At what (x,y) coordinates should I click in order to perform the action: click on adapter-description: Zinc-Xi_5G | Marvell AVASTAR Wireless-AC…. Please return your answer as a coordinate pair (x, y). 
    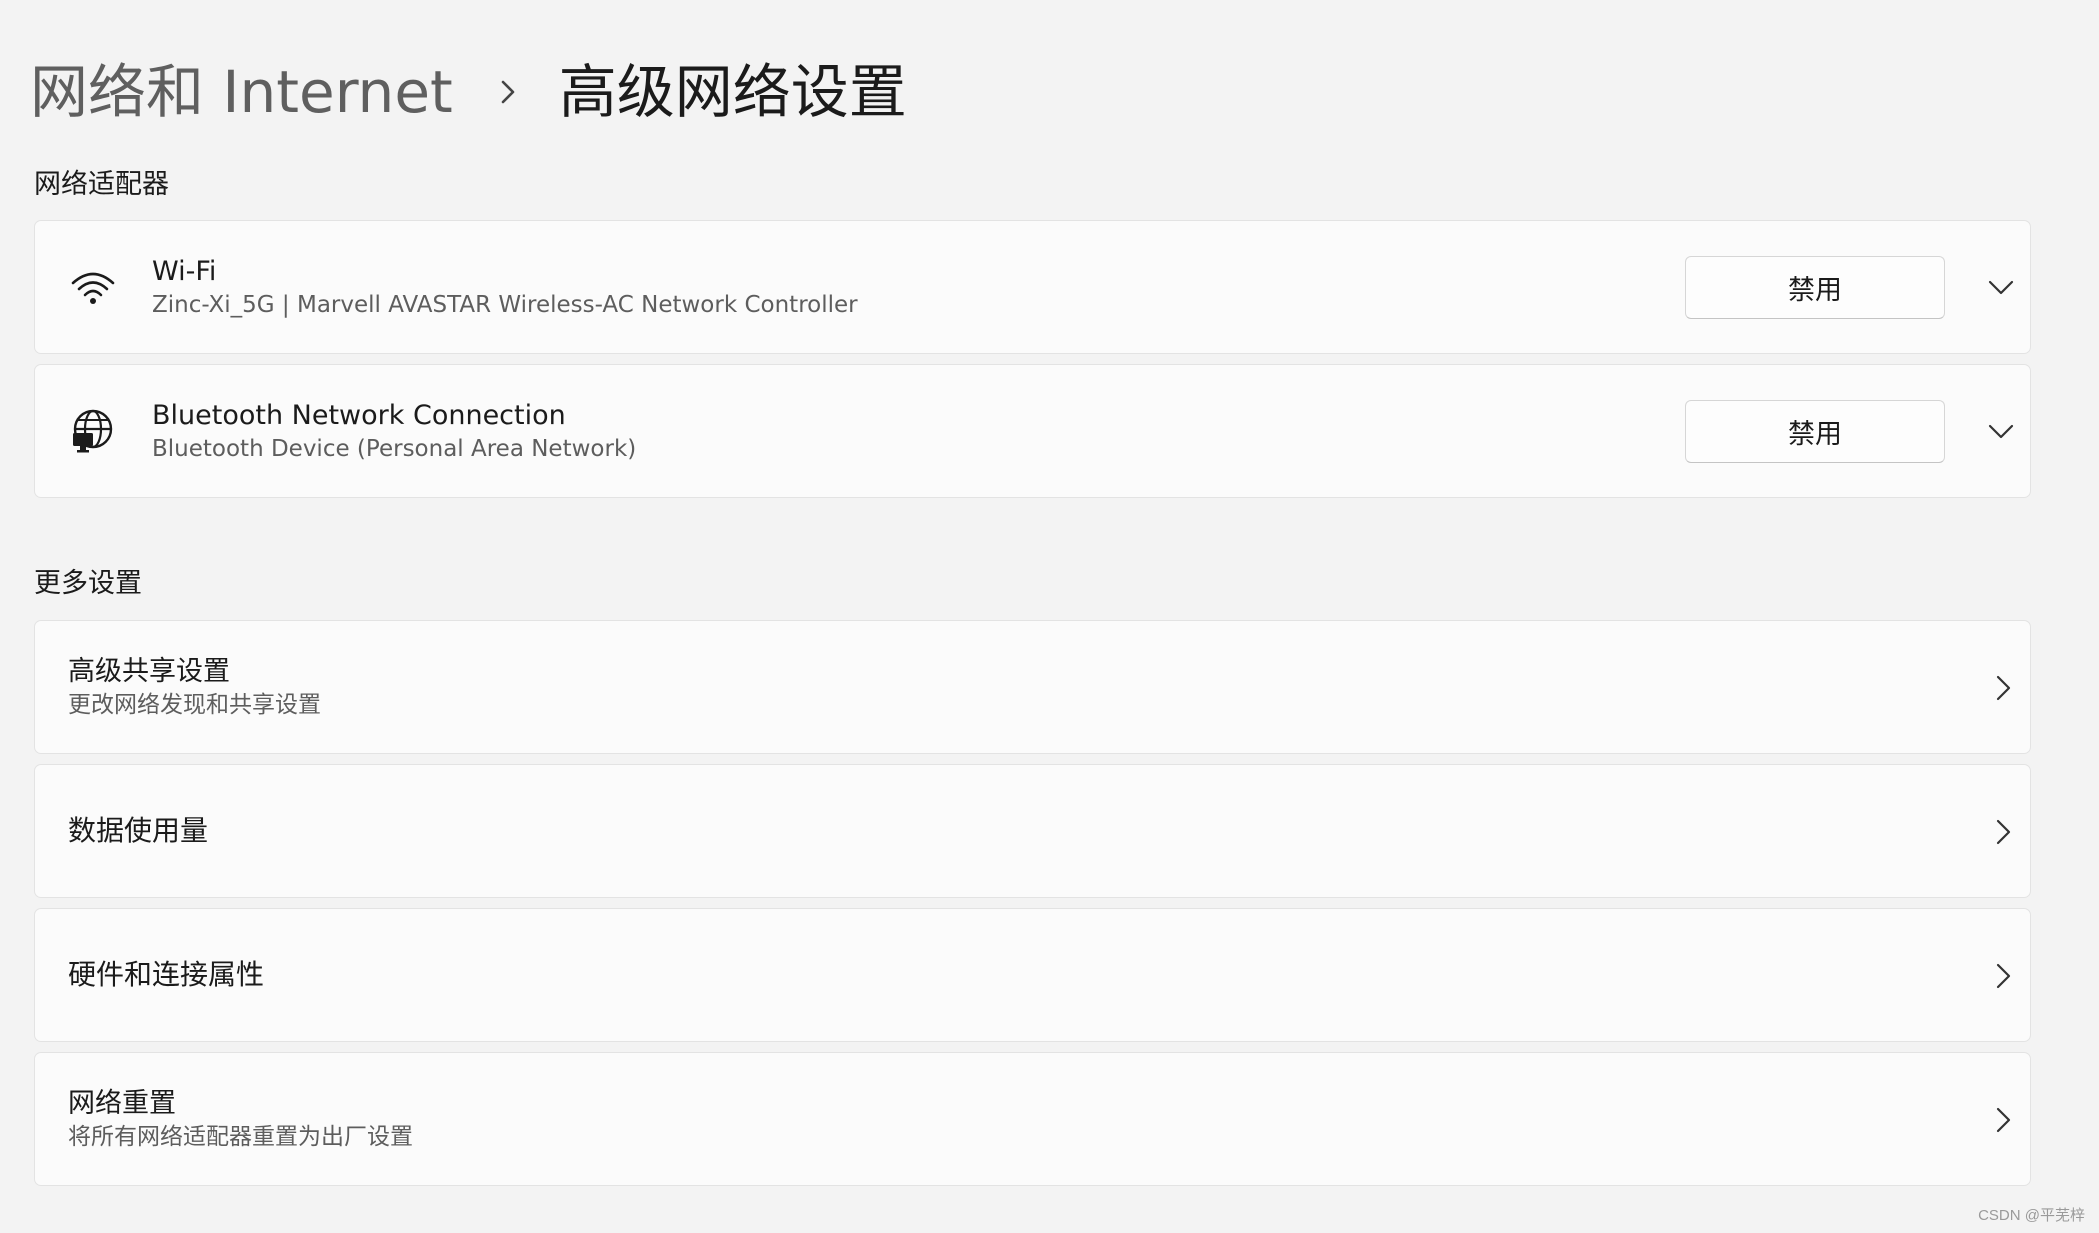
    Looking at the image, I should click on (505, 305).